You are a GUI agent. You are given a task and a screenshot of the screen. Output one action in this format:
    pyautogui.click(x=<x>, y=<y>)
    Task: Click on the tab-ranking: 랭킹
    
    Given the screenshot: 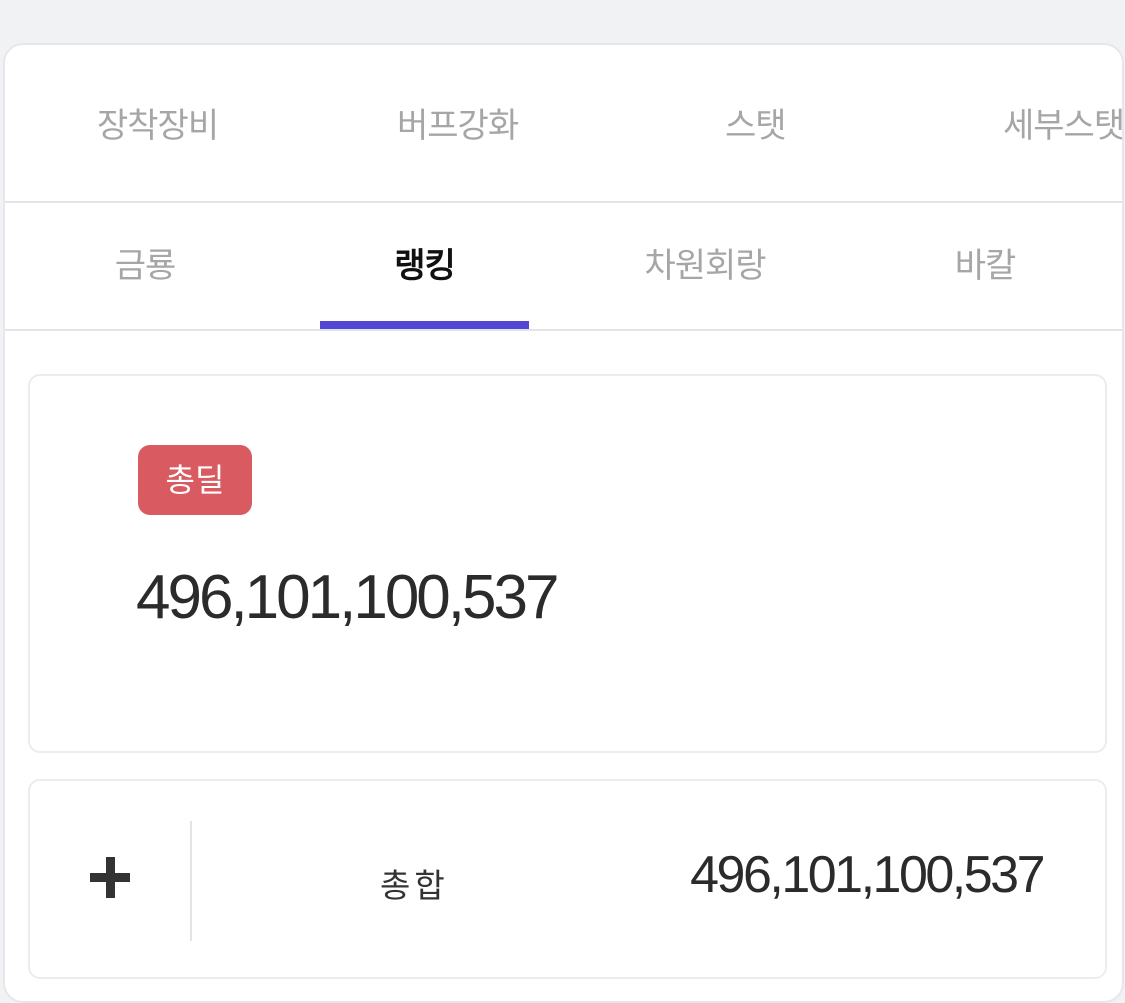 What is the action you would take?
    pyautogui.click(x=424, y=266)
    